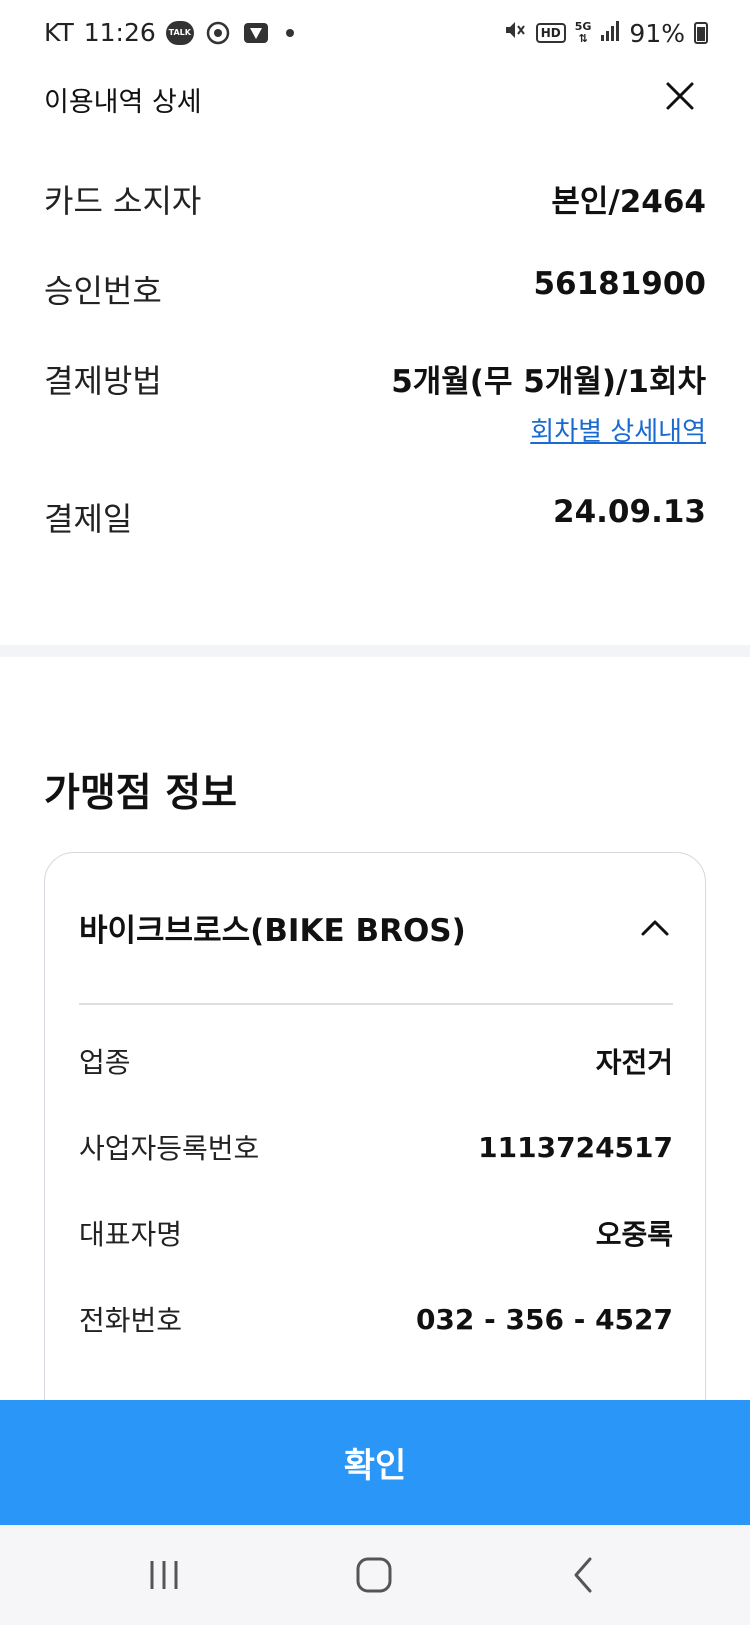 The height and width of the screenshot is (1625, 750). I want to click on cardholder-label: 카드 소지자, so click(123, 201).